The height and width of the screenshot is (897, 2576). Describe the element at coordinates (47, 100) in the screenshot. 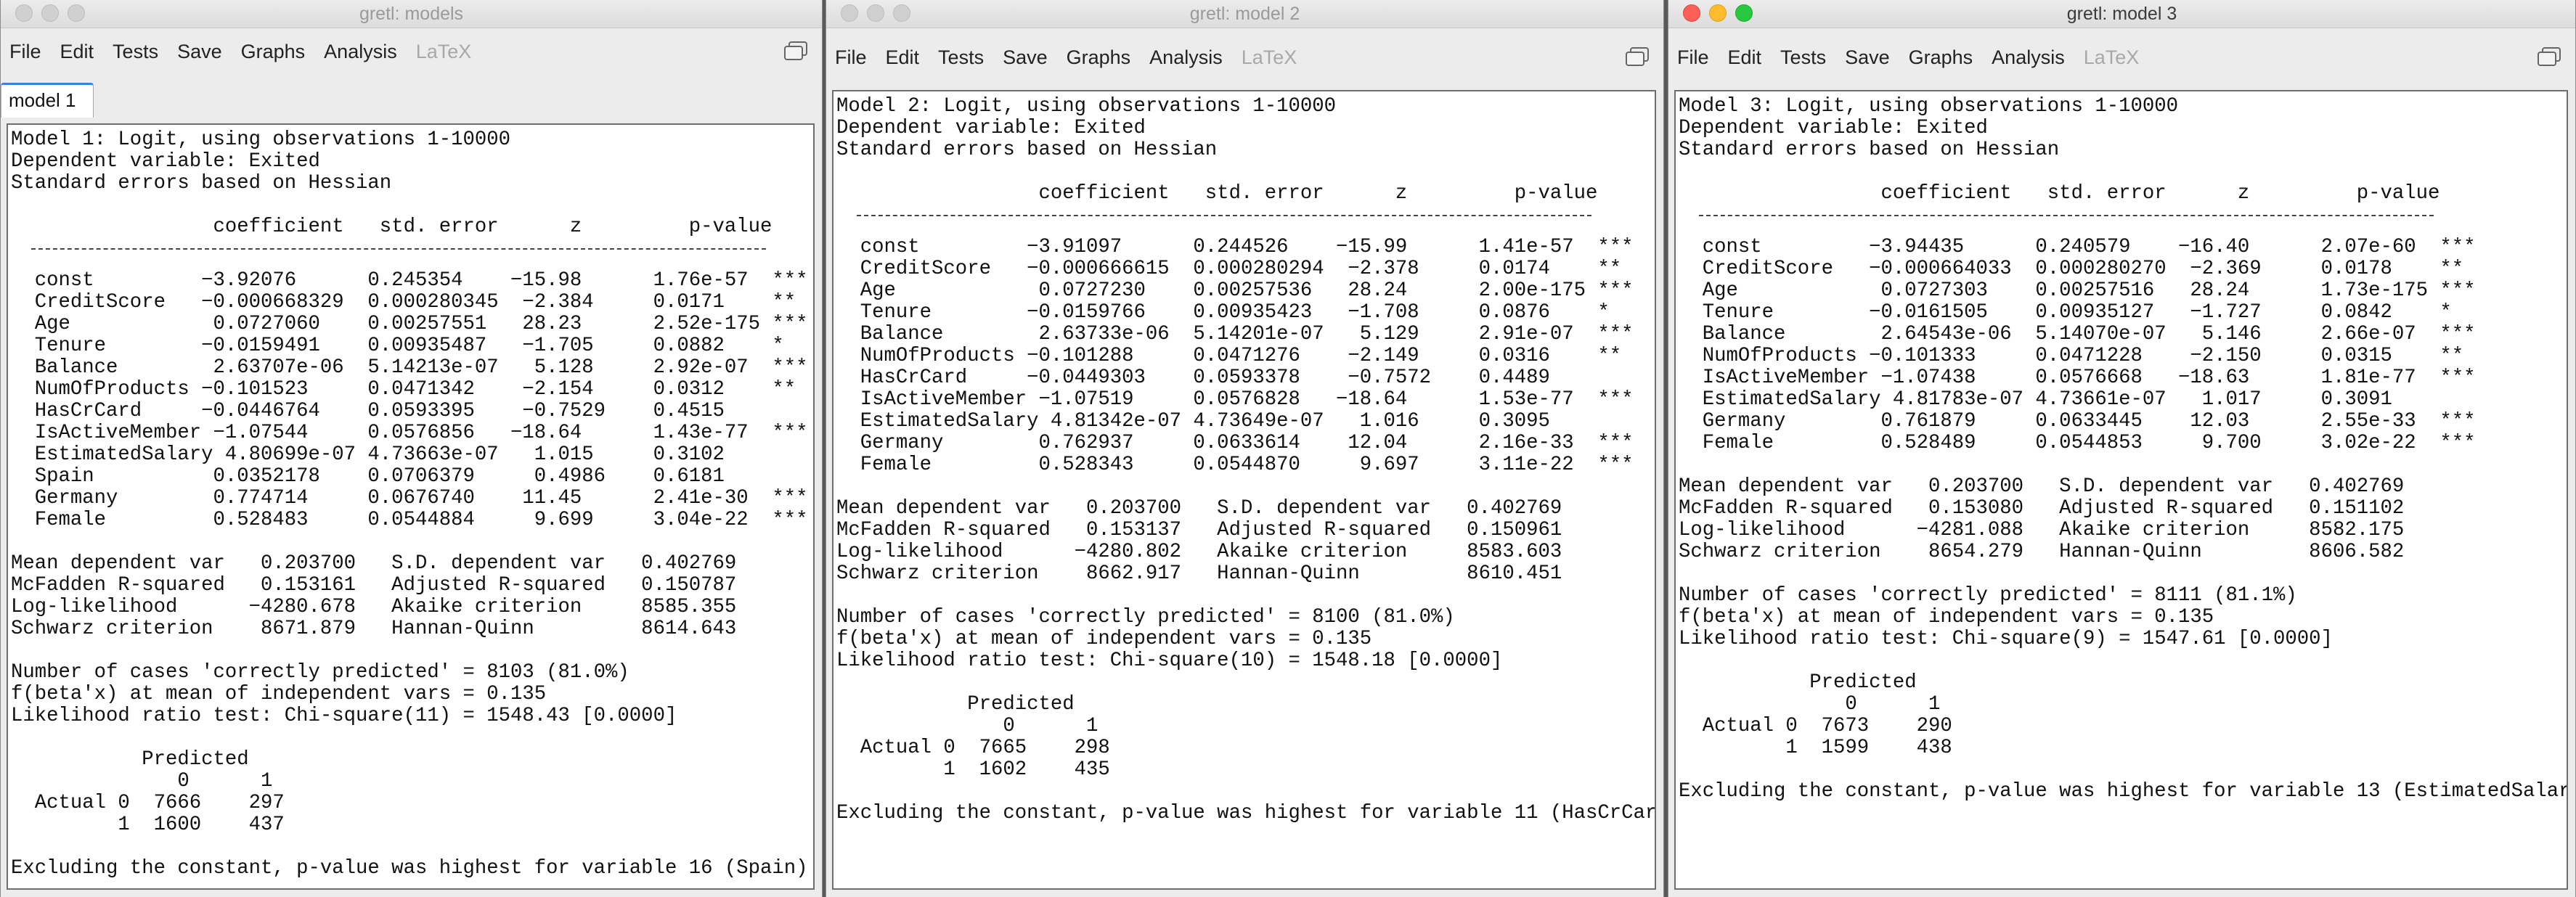

I see `tab-model-1: model 1` at that location.